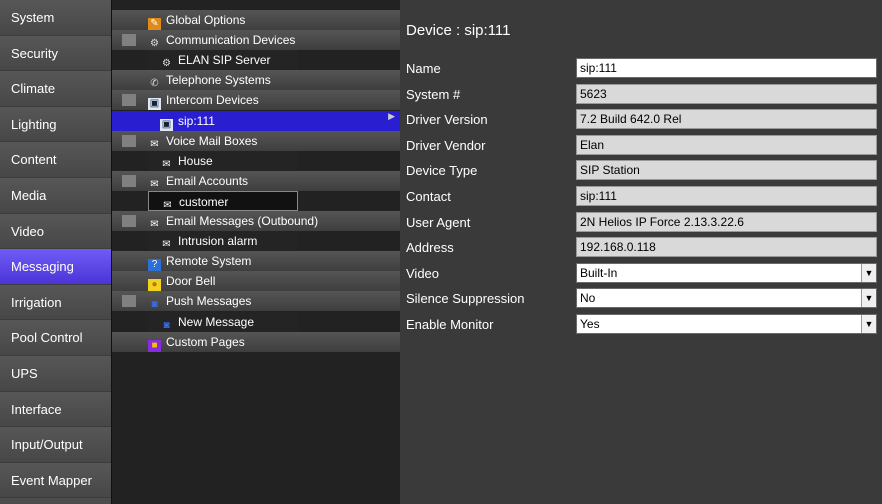  What do you see at coordinates (726, 196) in the screenshot?
I see `contact-field: sip:111` at bounding box center [726, 196].